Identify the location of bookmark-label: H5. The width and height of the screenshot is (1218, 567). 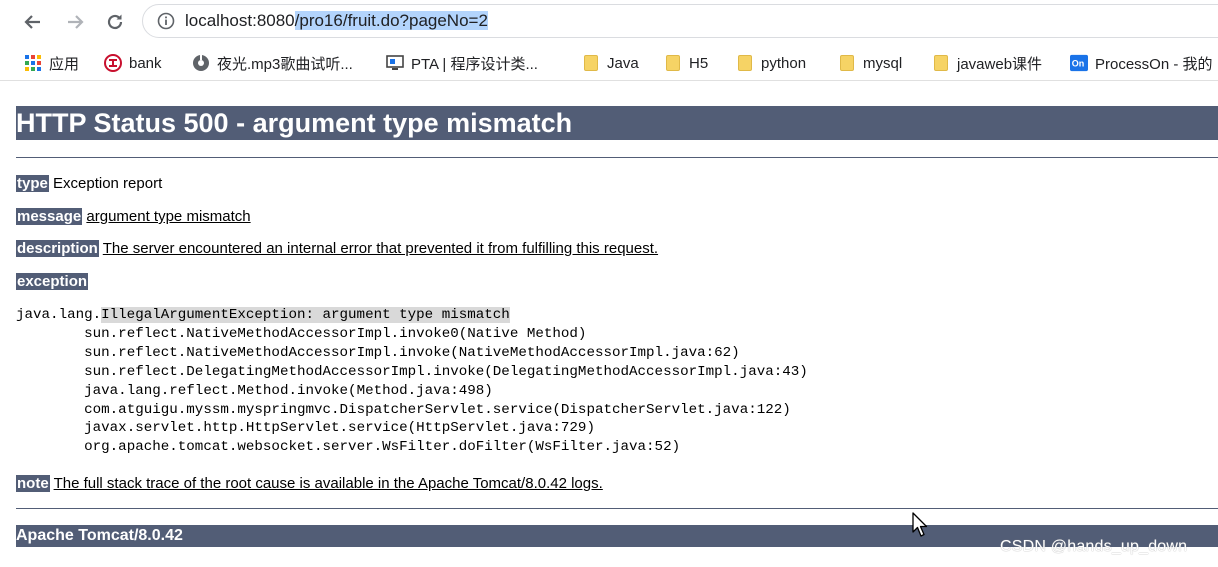
(699, 63).